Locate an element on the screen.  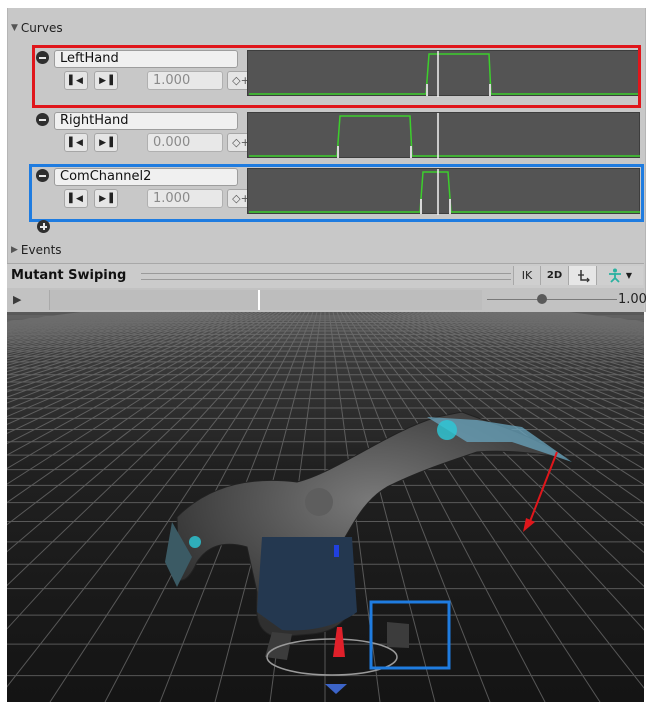
curve-graph-righthand is located at coordinates (443, 135).